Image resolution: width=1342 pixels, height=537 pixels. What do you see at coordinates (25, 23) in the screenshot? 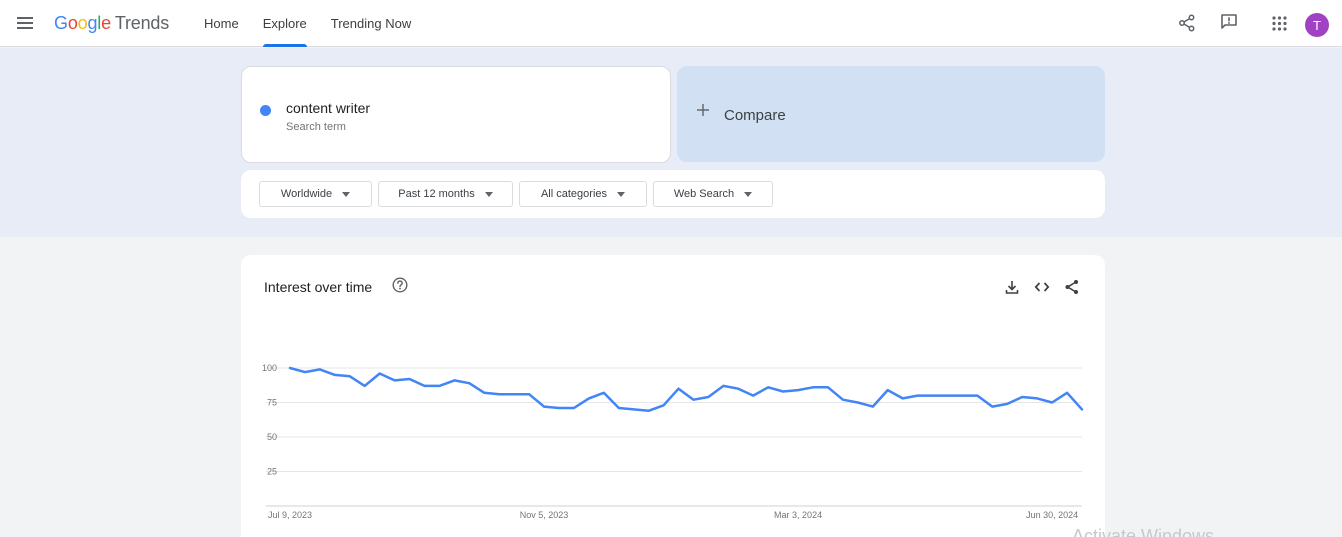
I see `menu-icon` at bounding box center [25, 23].